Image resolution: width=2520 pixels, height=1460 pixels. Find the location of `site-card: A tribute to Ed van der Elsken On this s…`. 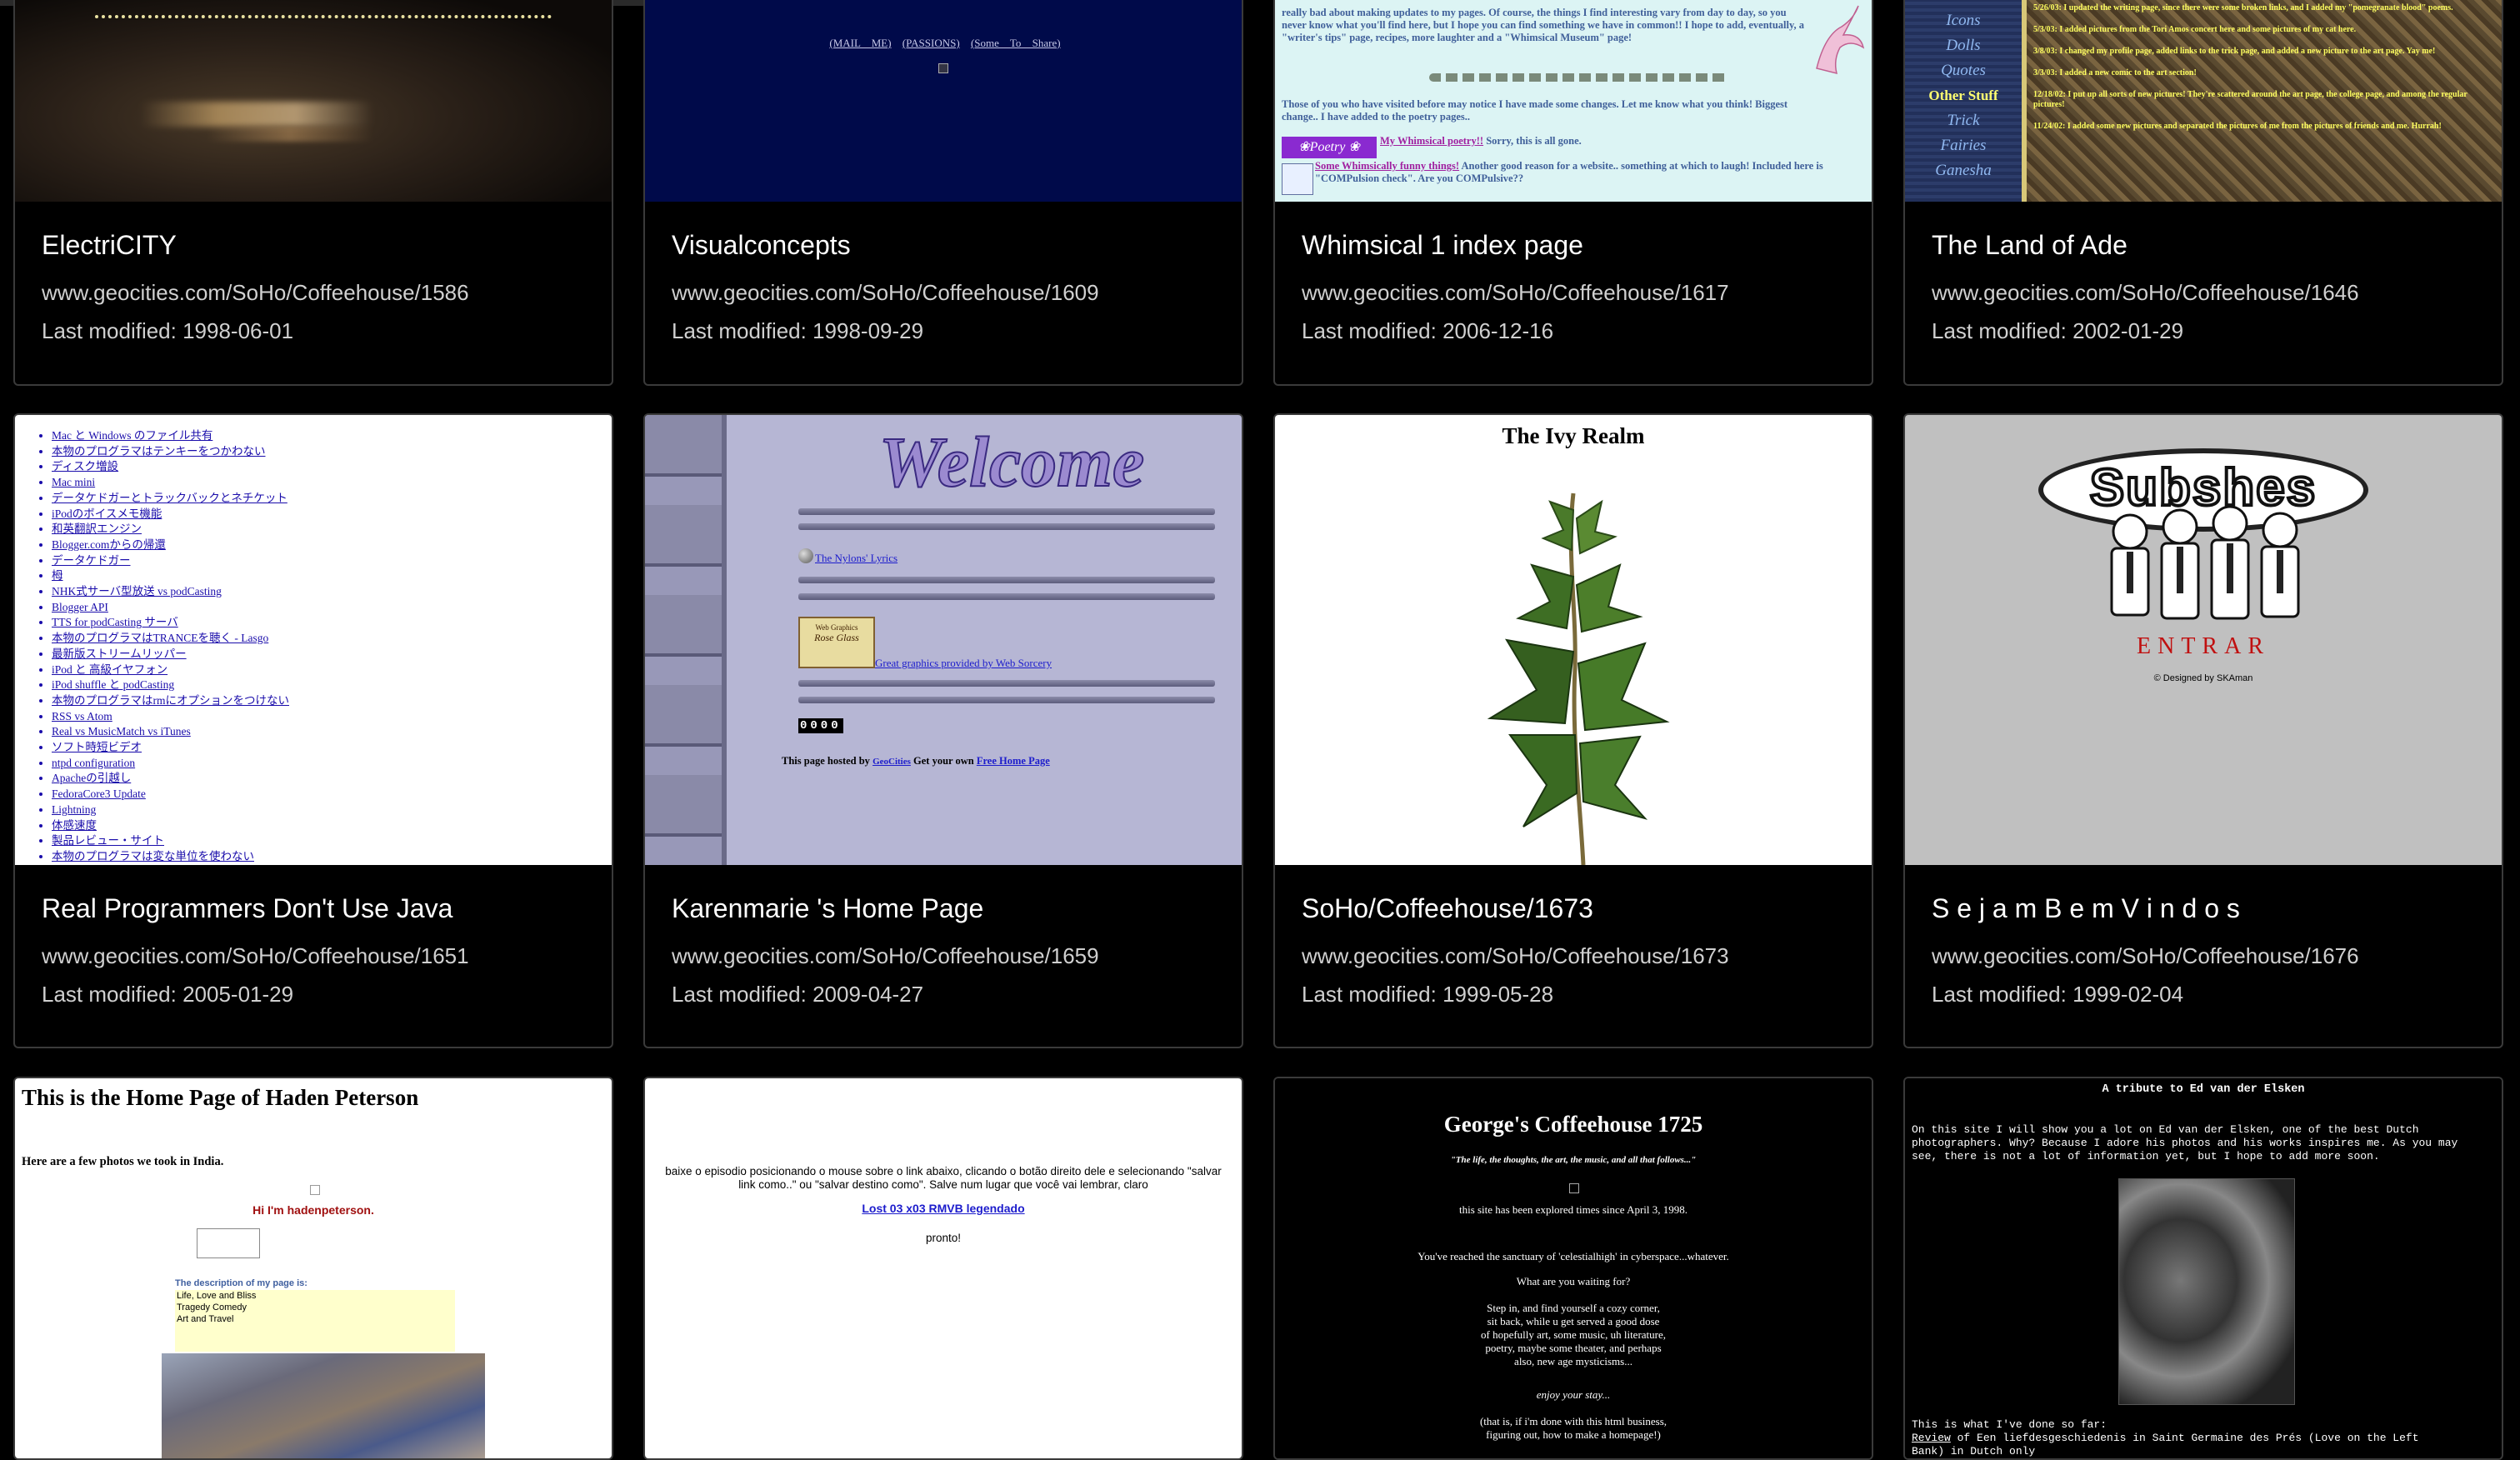

site-card: A tribute to Ed van der Elsken On this s… is located at coordinates (2203, 1268).